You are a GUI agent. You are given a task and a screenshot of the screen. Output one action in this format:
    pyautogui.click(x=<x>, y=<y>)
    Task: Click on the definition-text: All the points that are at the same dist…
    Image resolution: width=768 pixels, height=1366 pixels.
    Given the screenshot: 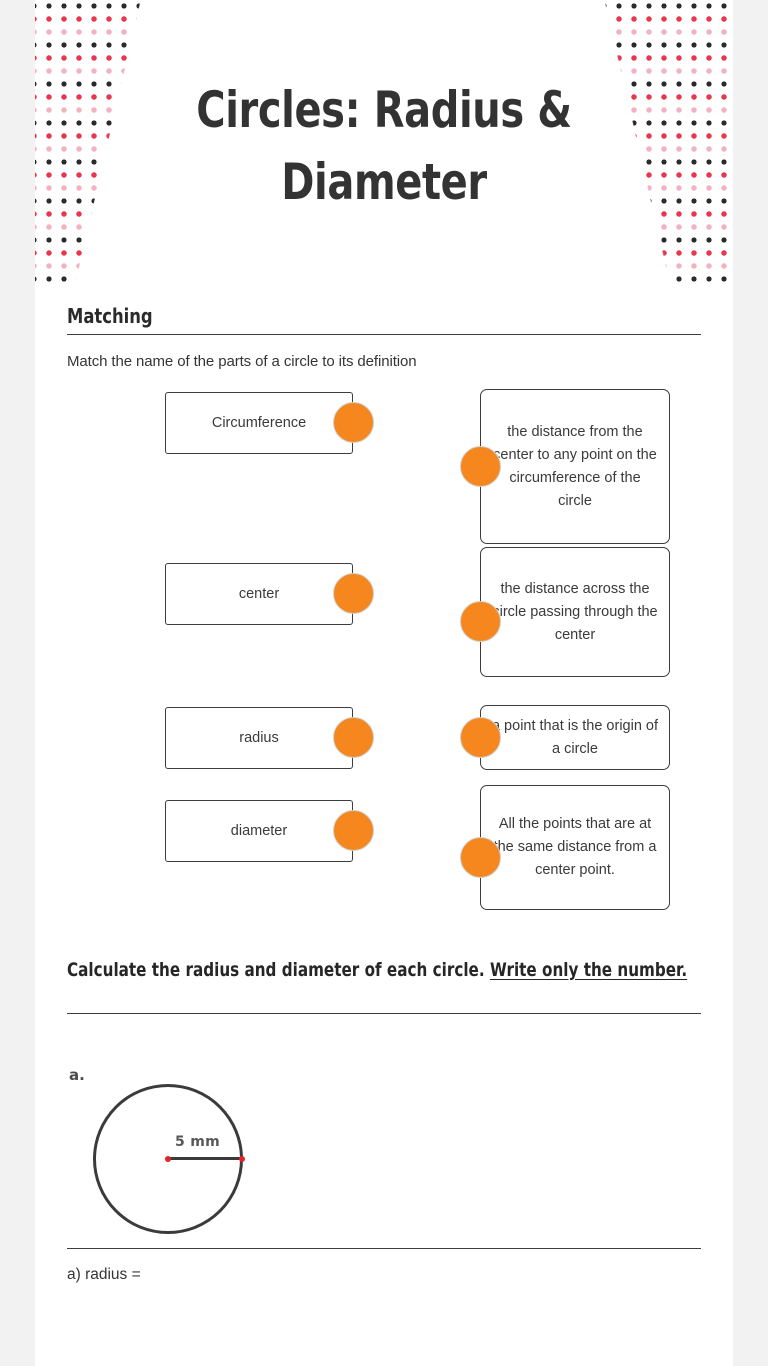 What is the action you would take?
    pyautogui.click(x=575, y=847)
    